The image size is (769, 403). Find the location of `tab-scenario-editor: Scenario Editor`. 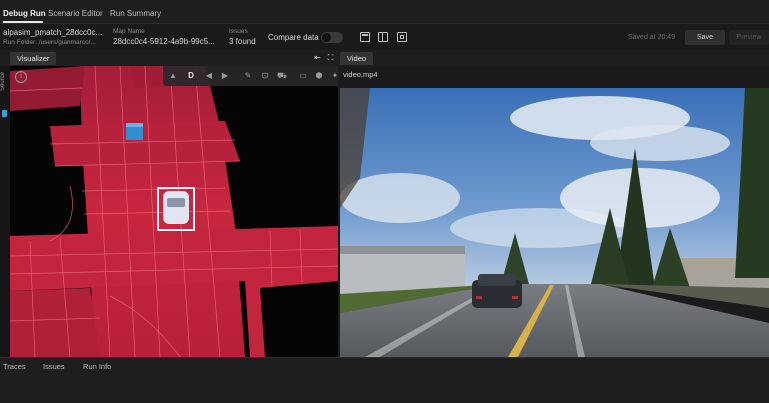

tab-scenario-editor: Scenario Editor is located at coordinates (75, 13).